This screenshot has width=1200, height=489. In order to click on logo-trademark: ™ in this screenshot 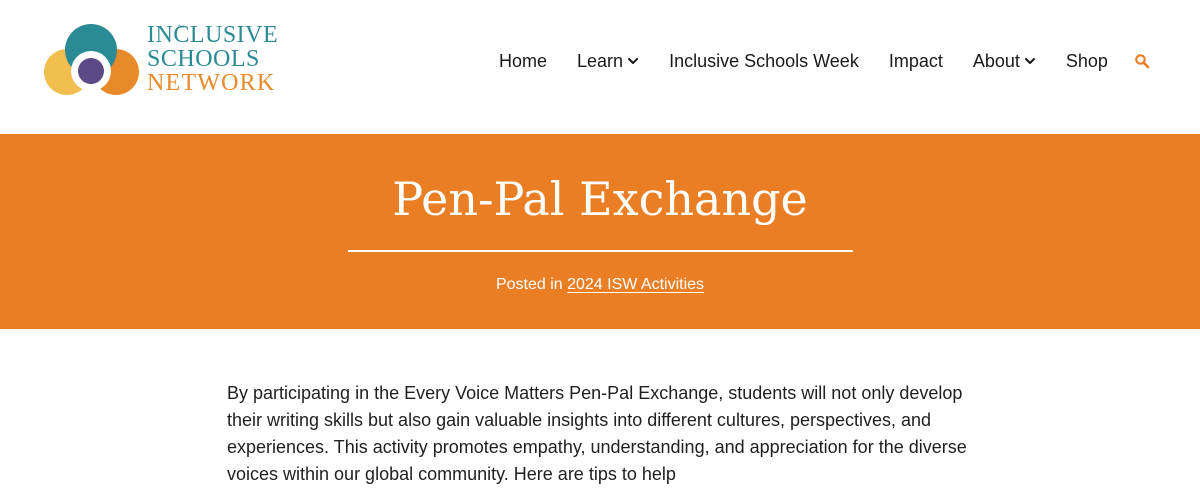, I will do `click(180, 28)`.